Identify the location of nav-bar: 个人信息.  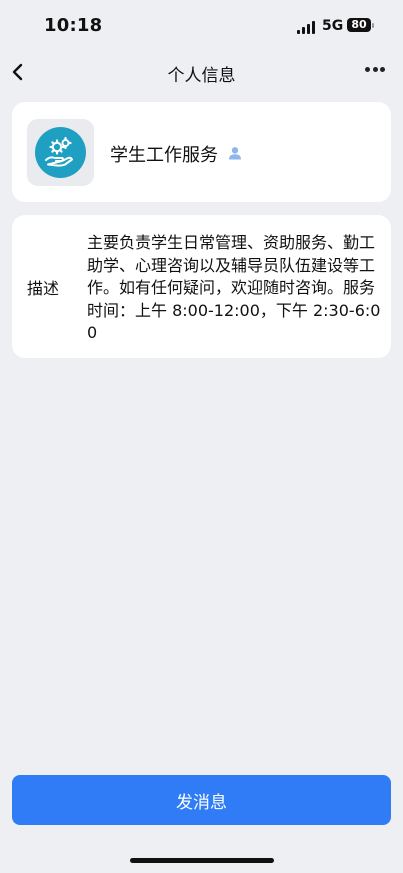
(201, 72).